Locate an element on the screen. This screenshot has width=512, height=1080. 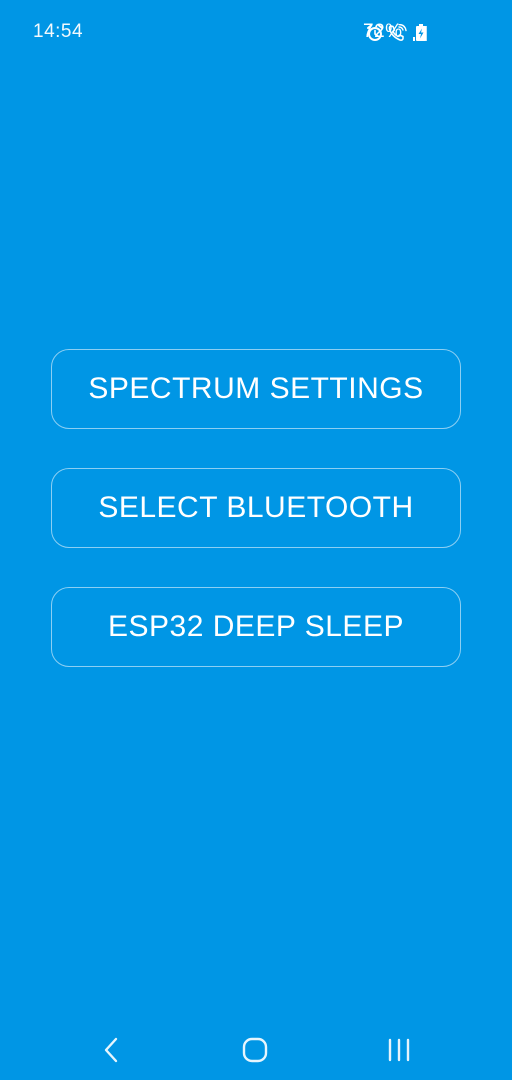
recent-apps-button is located at coordinates (399, 1052).